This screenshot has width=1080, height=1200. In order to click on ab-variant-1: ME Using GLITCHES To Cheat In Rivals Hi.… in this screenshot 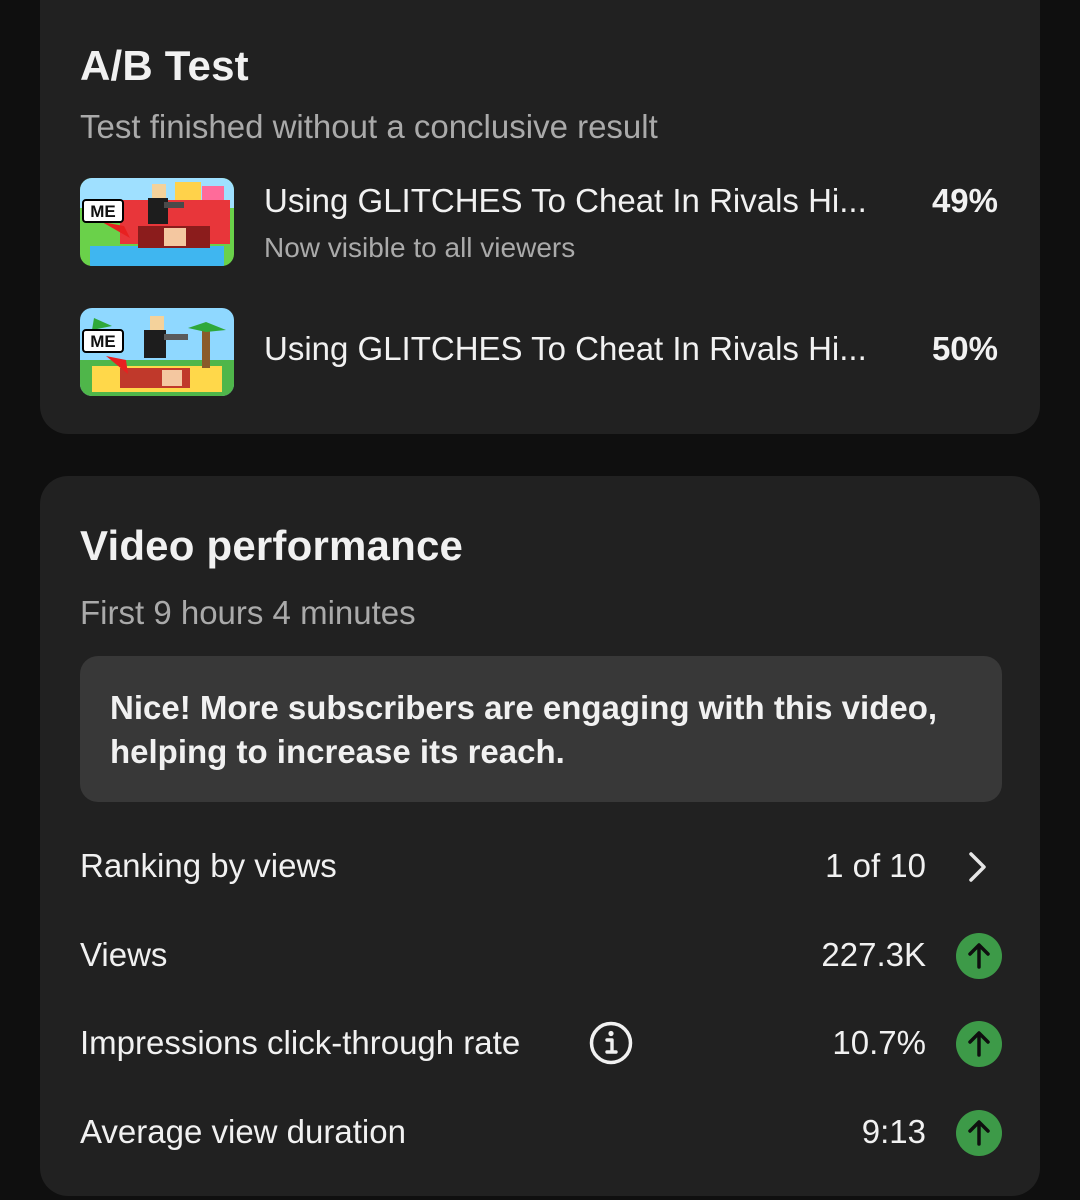, I will do `click(540, 223)`.